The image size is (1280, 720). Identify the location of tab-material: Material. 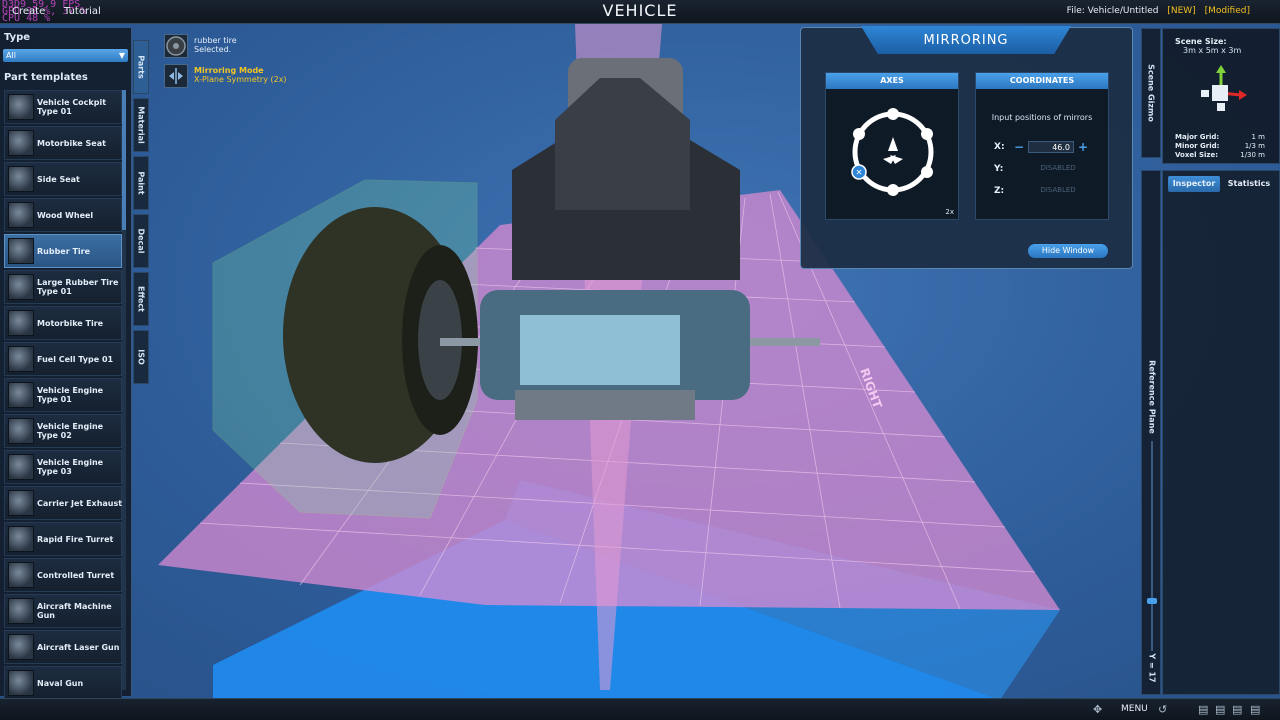
(141, 125).